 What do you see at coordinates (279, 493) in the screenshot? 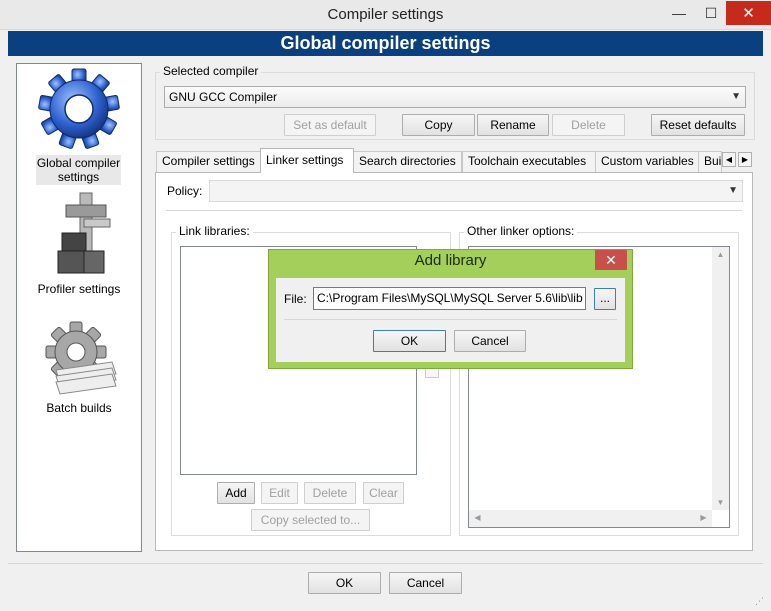
I see `edit-library-button: Edit` at bounding box center [279, 493].